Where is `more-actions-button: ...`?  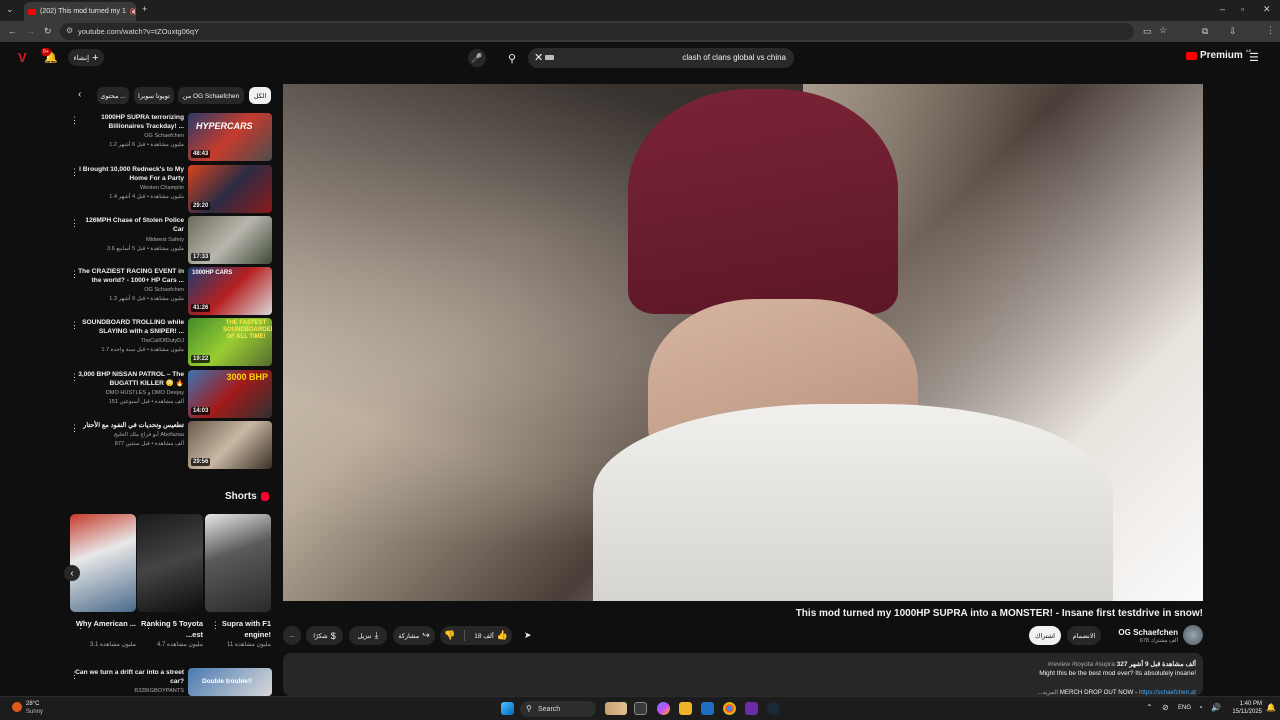 more-actions-button: ... is located at coordinates (292, 635).